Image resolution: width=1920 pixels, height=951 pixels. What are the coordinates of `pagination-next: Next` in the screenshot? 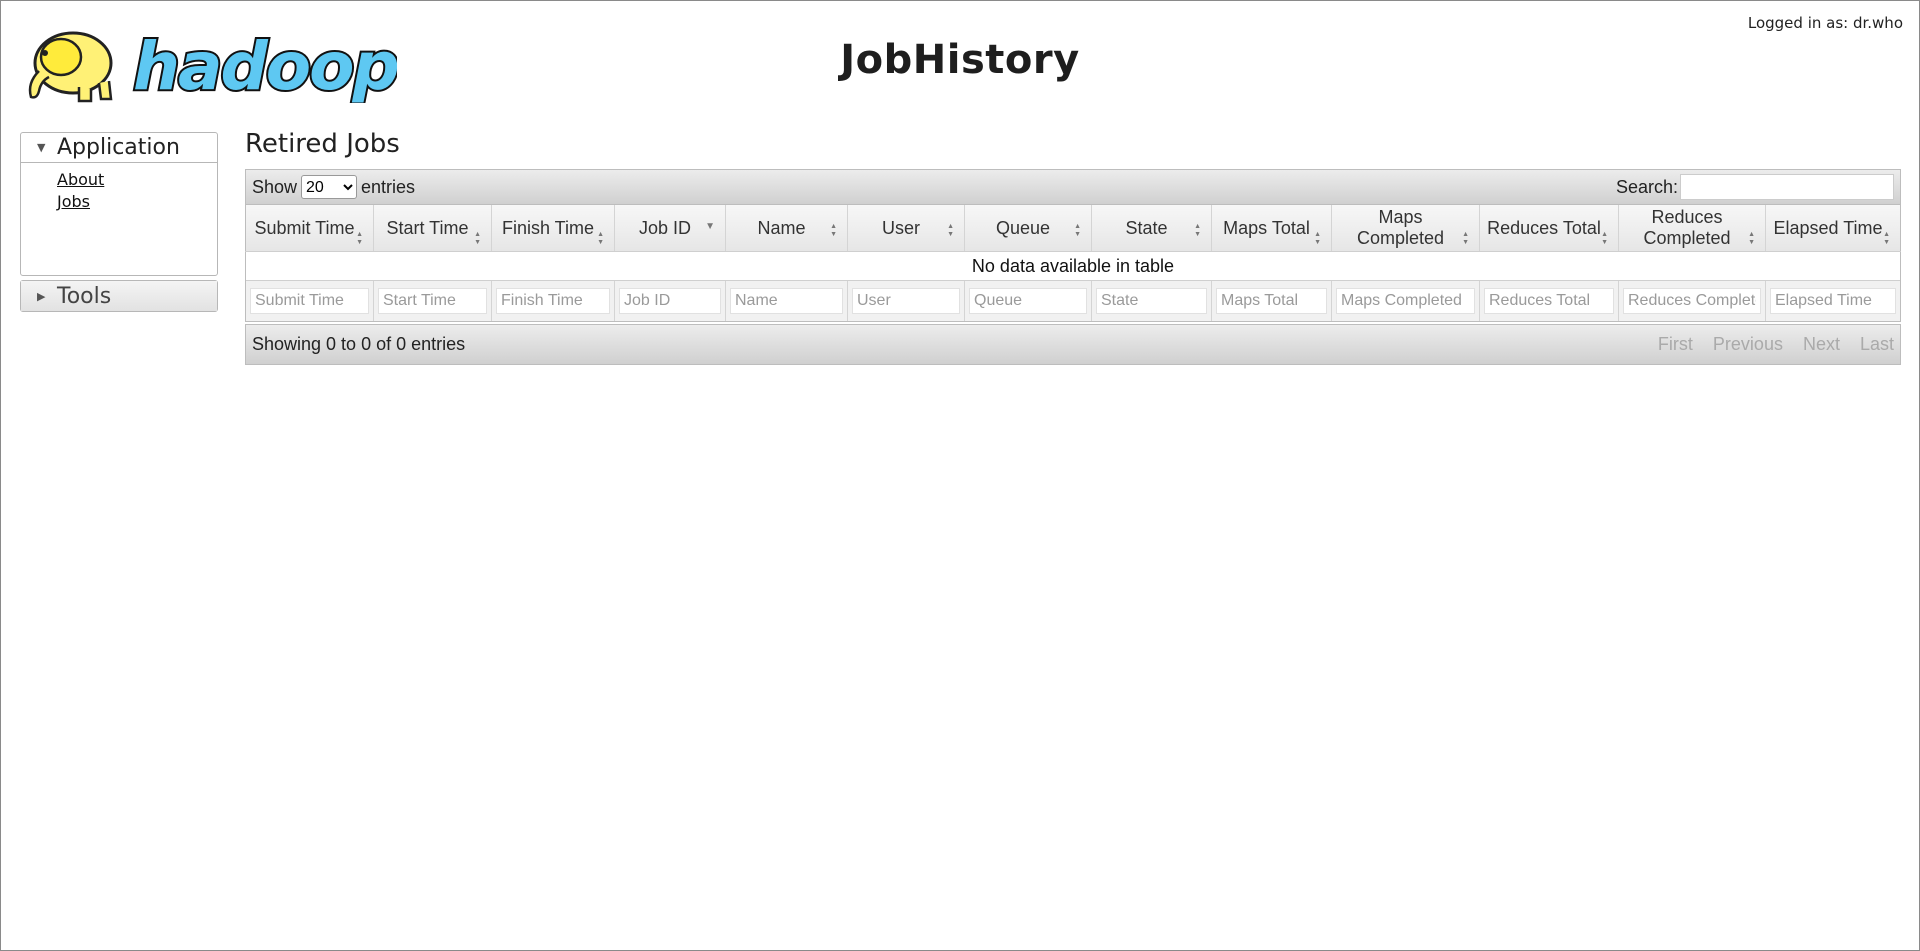 It's located at (1821, 344).